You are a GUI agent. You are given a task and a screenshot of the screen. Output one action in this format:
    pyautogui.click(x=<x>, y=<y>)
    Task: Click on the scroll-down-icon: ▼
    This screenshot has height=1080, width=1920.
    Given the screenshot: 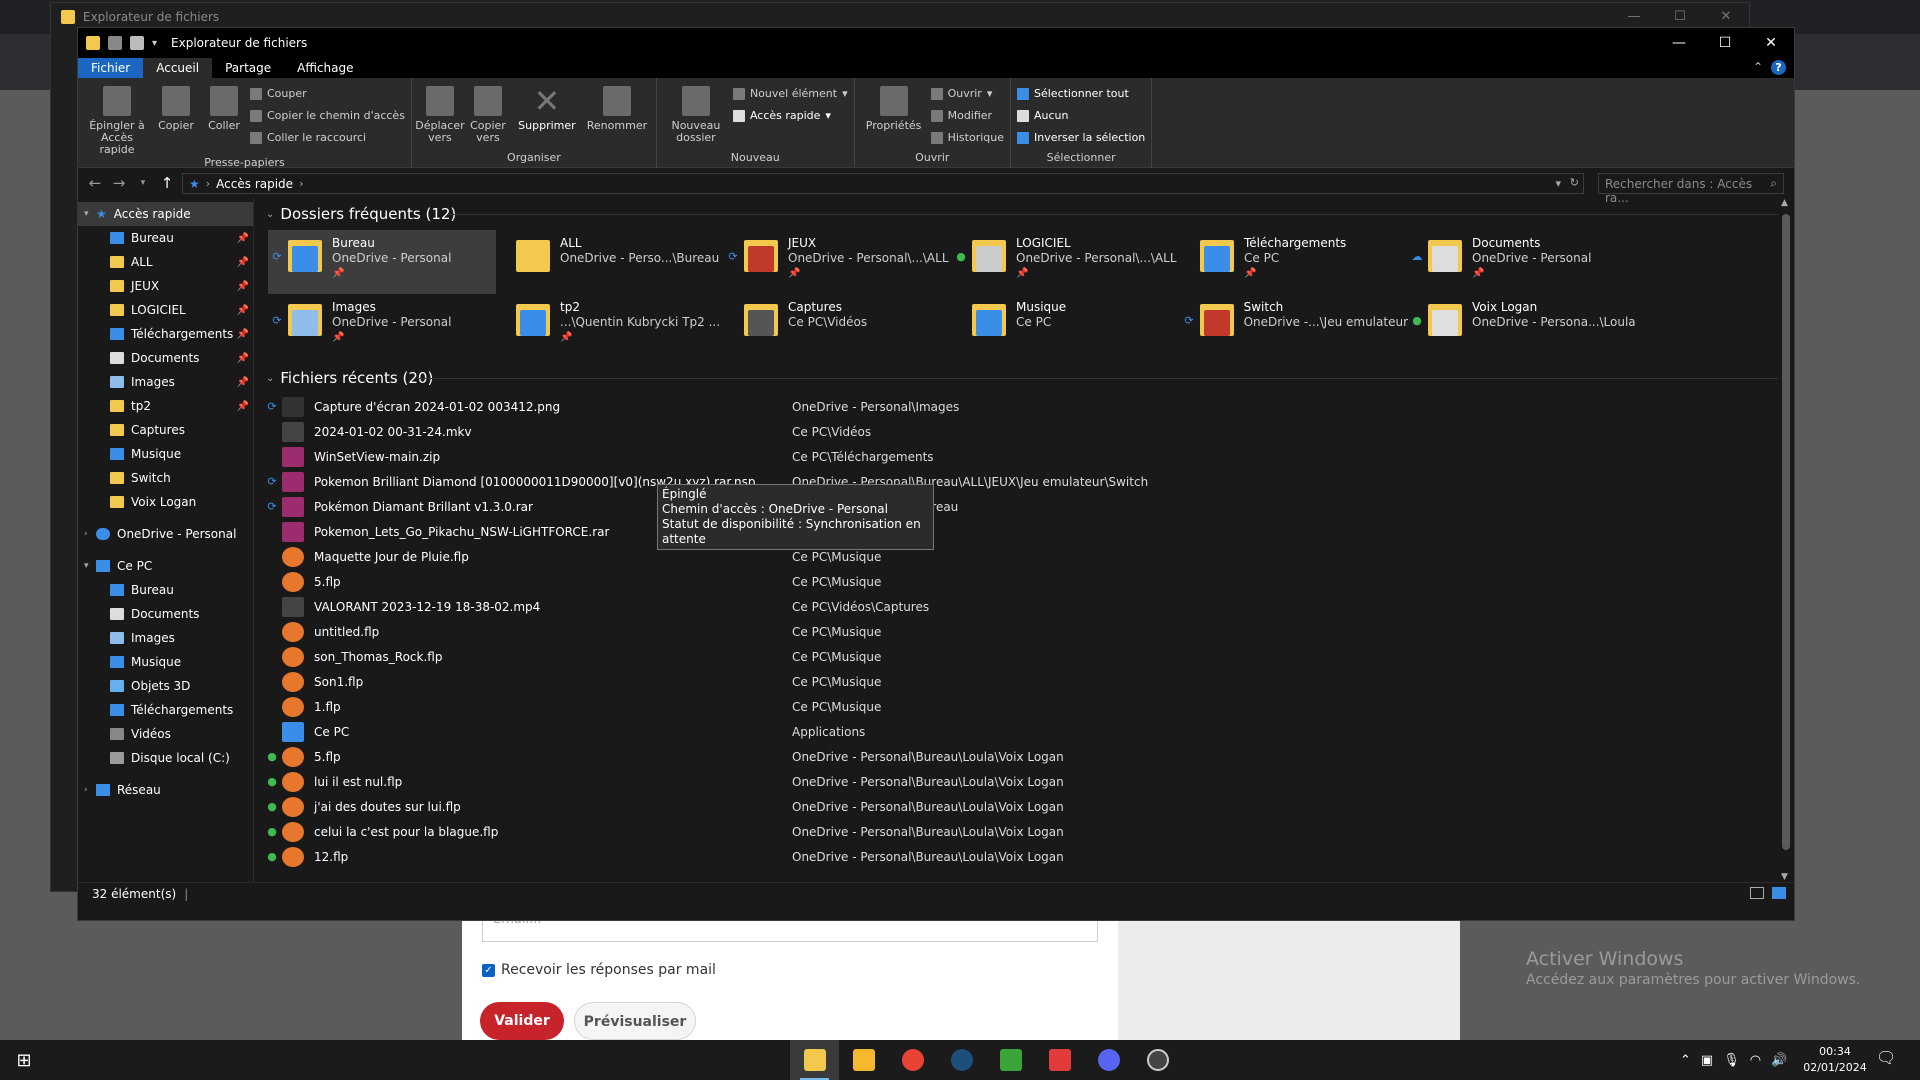 What is the action you would take?
    pyautogui.click(x=1784, y=877)
    